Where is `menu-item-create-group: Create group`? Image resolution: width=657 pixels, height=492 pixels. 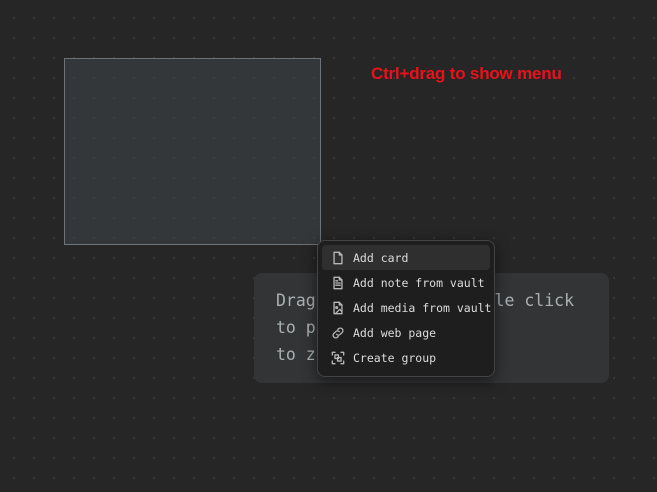 menu-item-create-group: Create group is located at coordinates (406, 357).